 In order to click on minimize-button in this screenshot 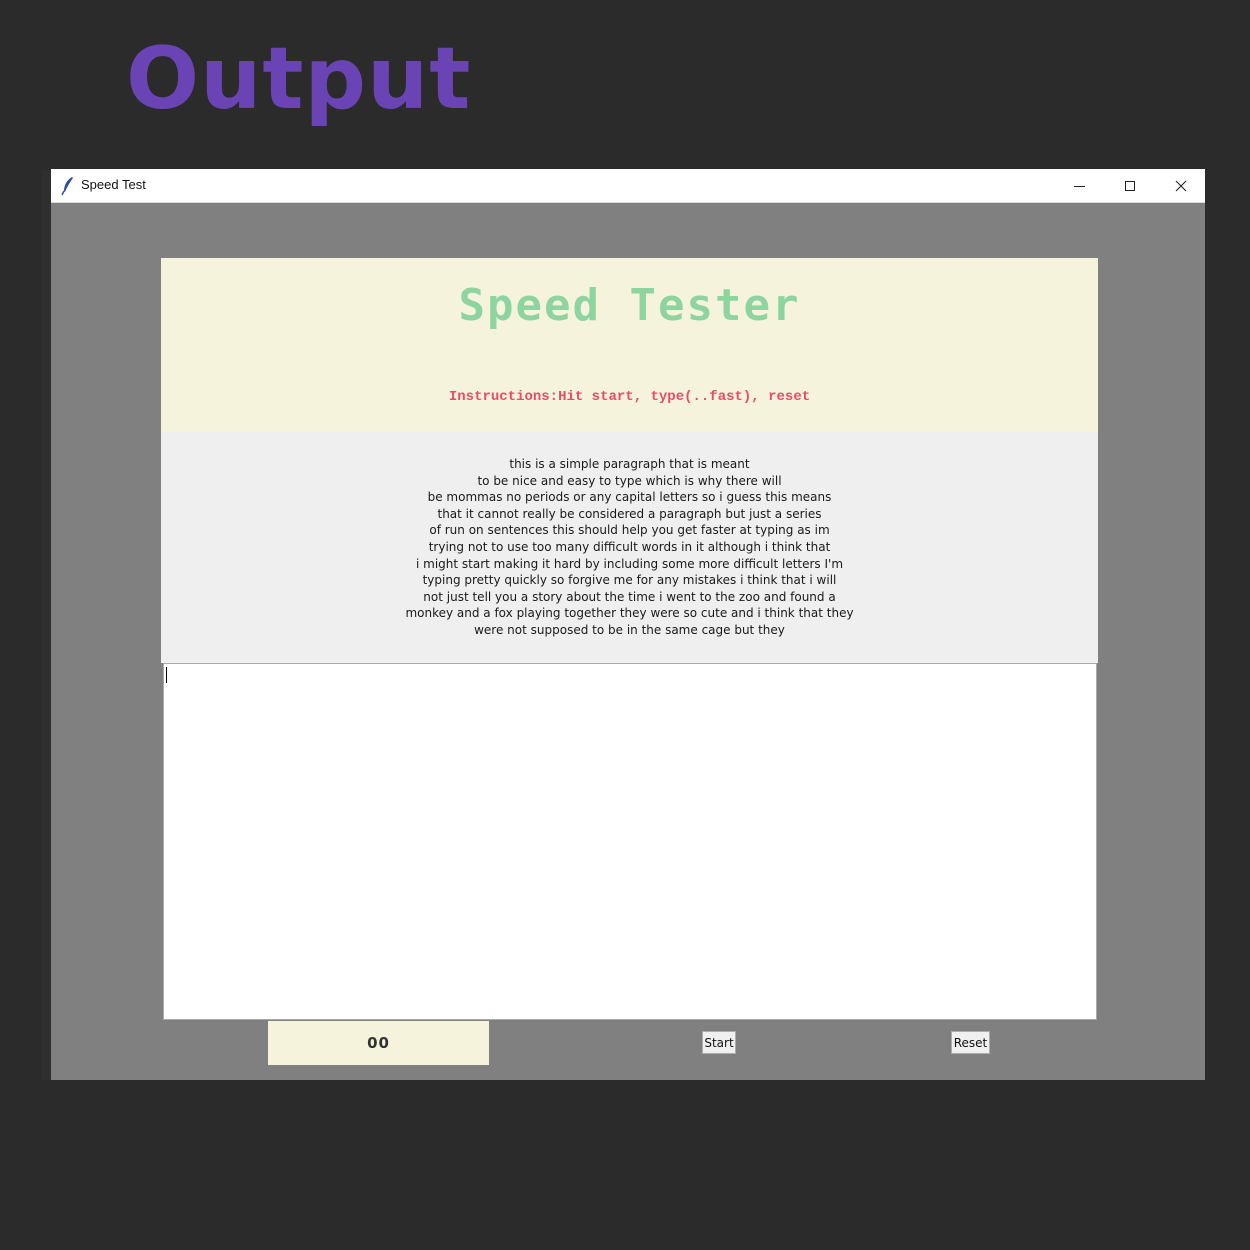, I will do `click(1079, 186)`.